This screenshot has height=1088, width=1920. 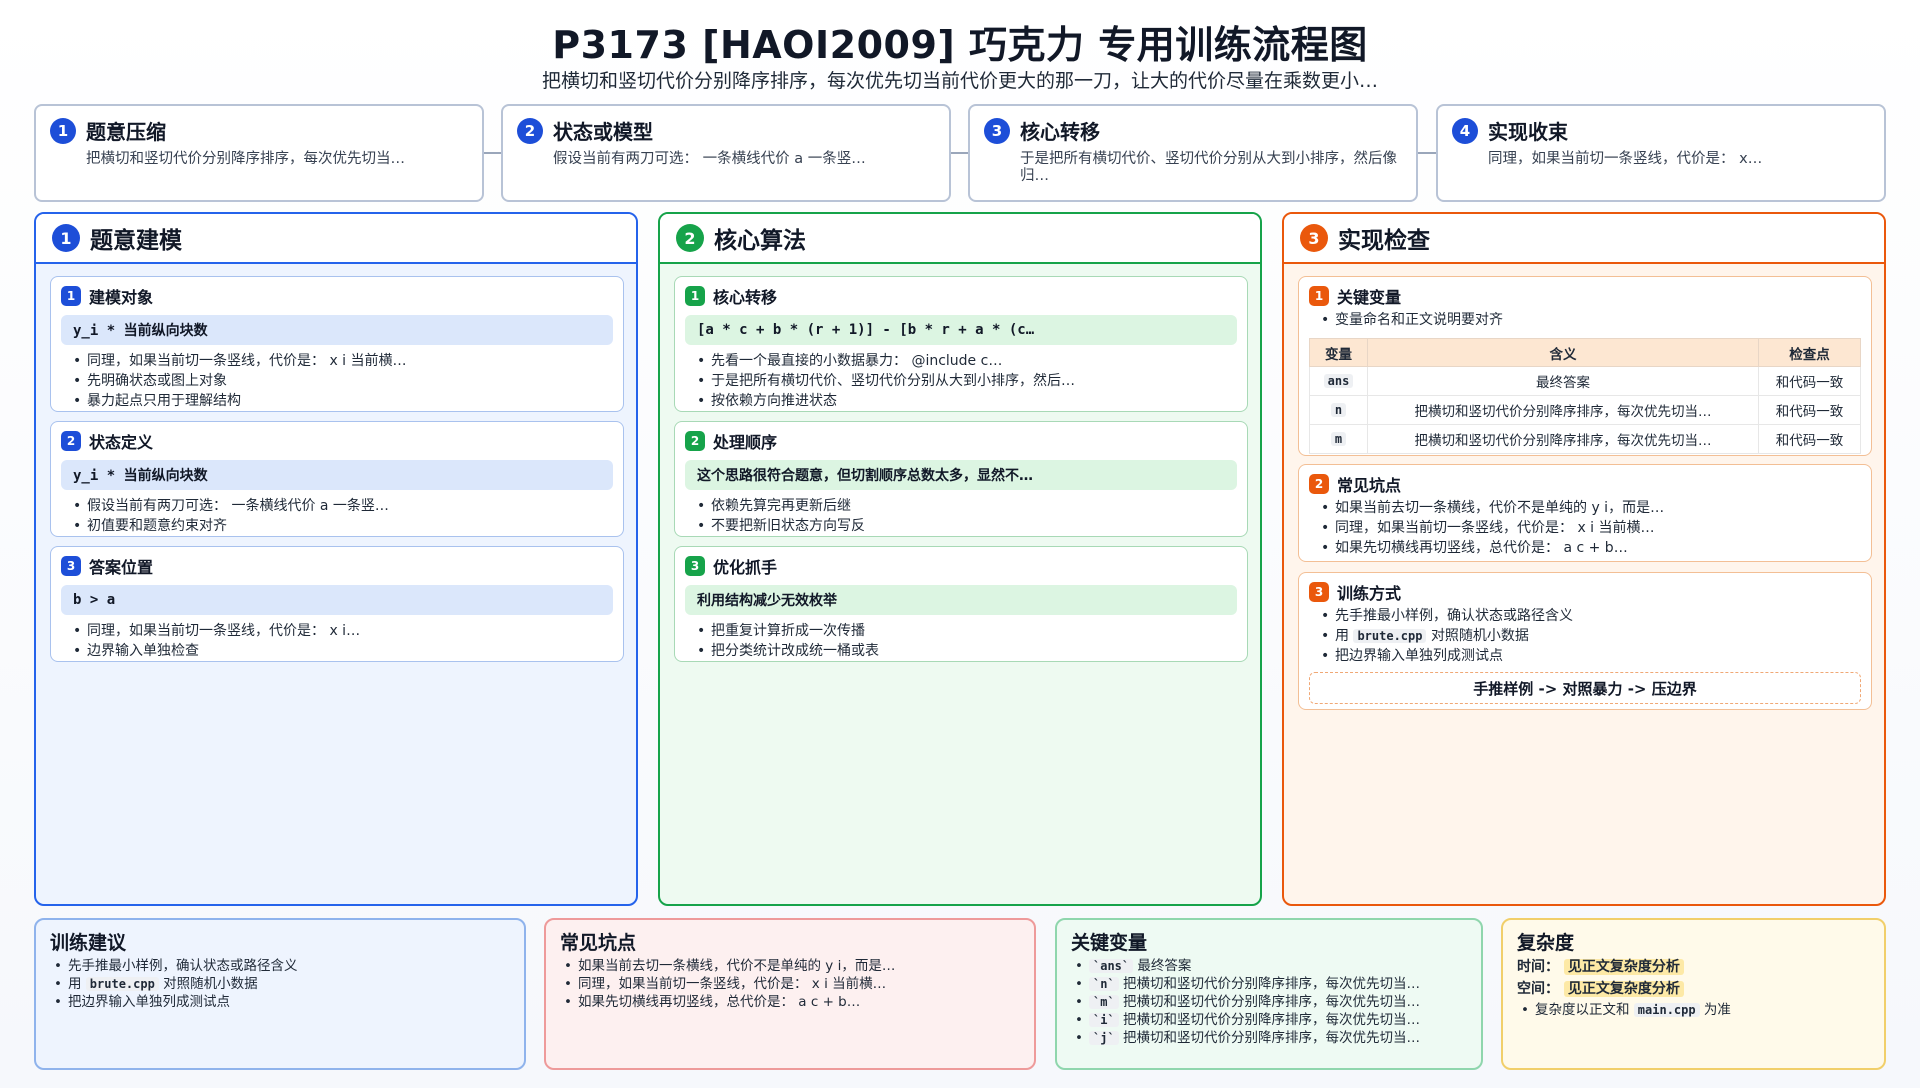 What do you see at coordinates (1563, 352) in the screenshot?
I see `table-header: 含义` at bounding box center [1563, 352].